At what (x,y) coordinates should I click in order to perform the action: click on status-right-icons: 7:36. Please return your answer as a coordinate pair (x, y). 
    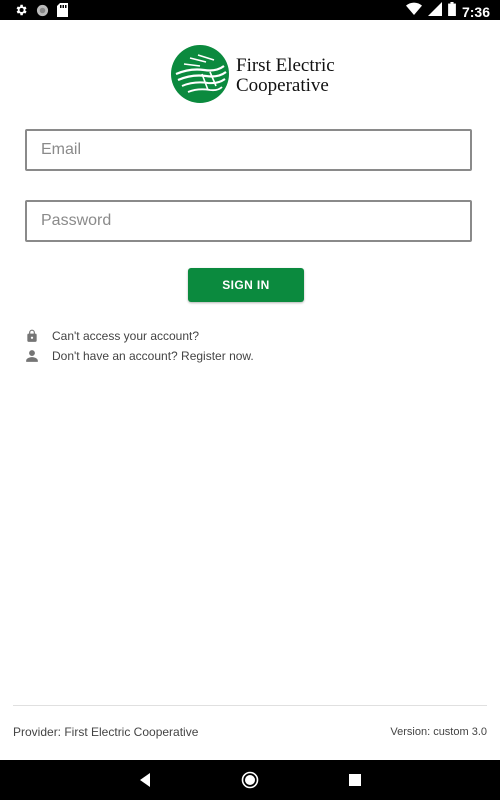
    Looking at the image, I should click on (447, 11).